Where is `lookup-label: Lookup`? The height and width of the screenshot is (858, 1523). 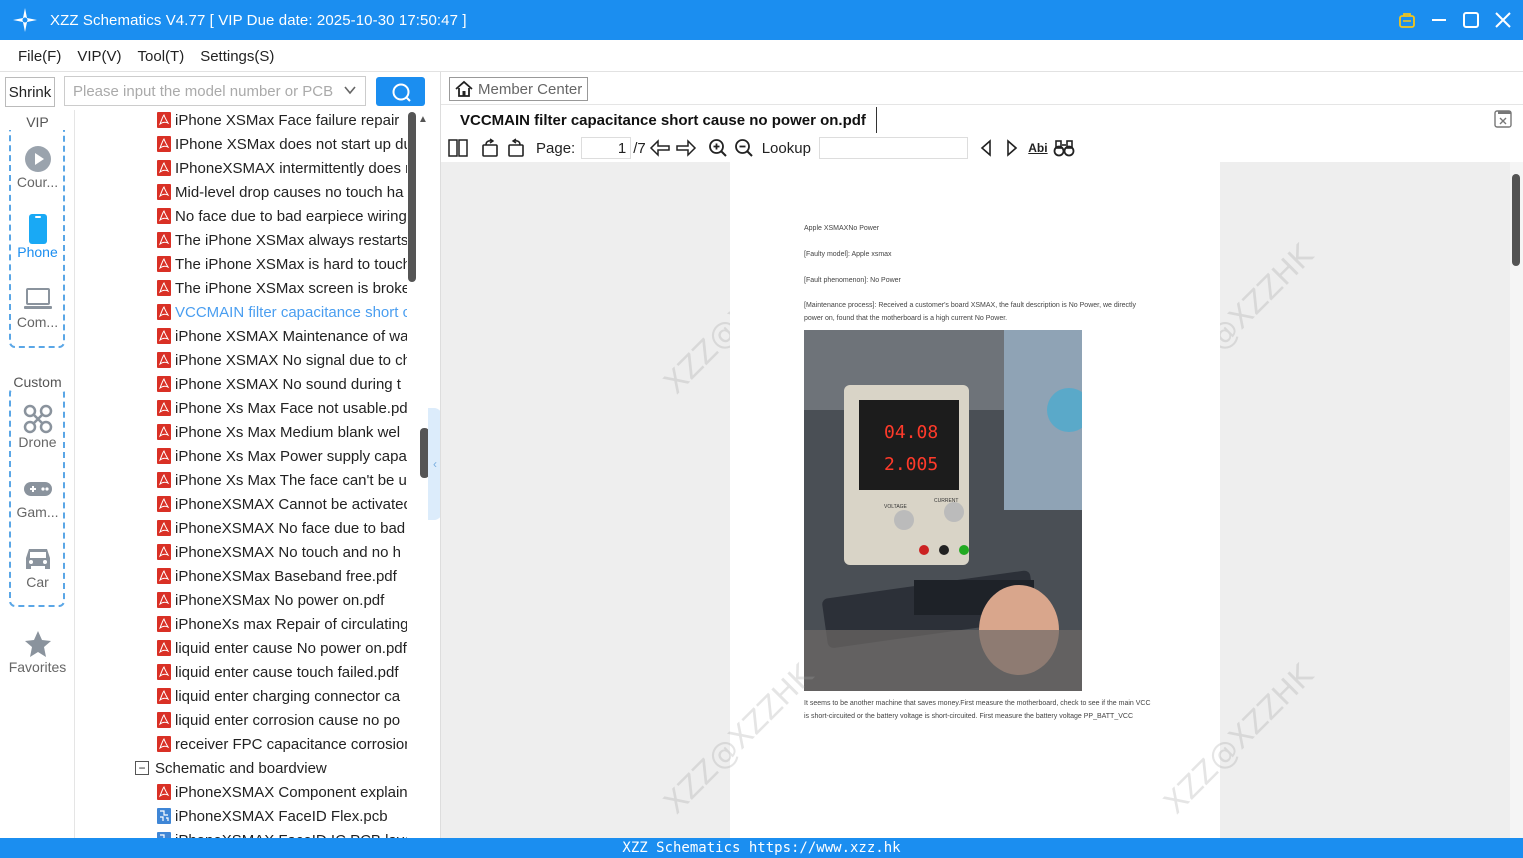 lookup-label: Lookup is located at coordinates (786, 148).